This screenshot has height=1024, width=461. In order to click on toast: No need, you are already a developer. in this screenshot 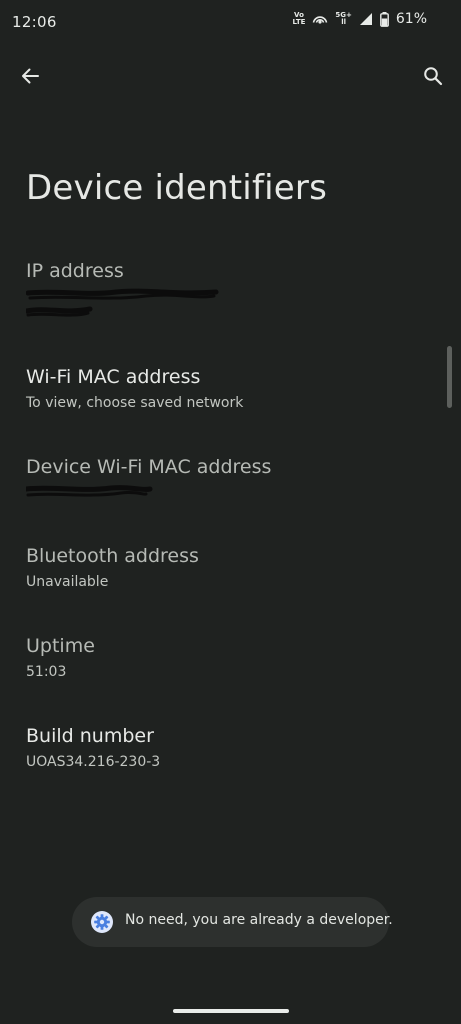, I will do `click(232, 922)`.